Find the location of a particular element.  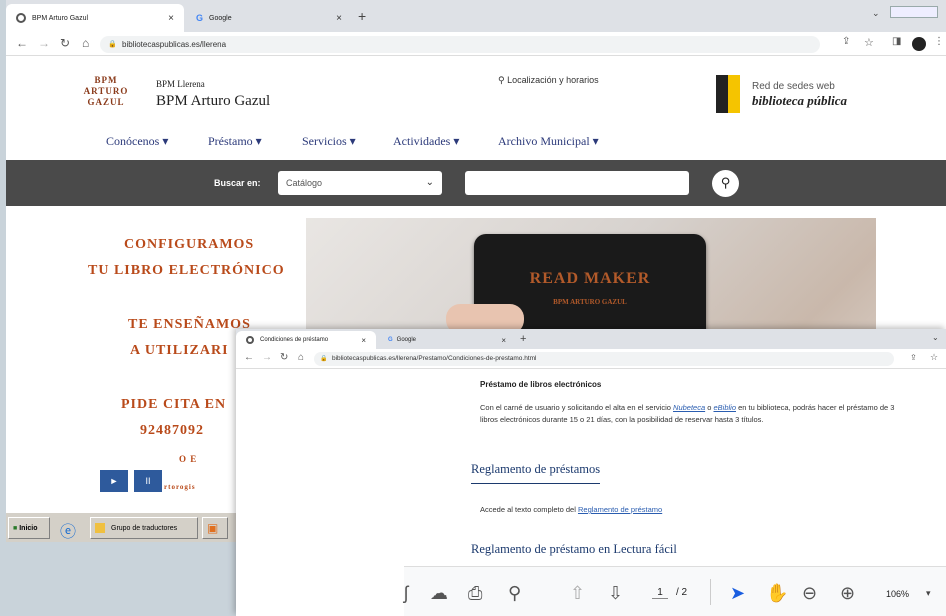

location-link: ⚲ Localización y horarios is located at coordinates (548, 80).